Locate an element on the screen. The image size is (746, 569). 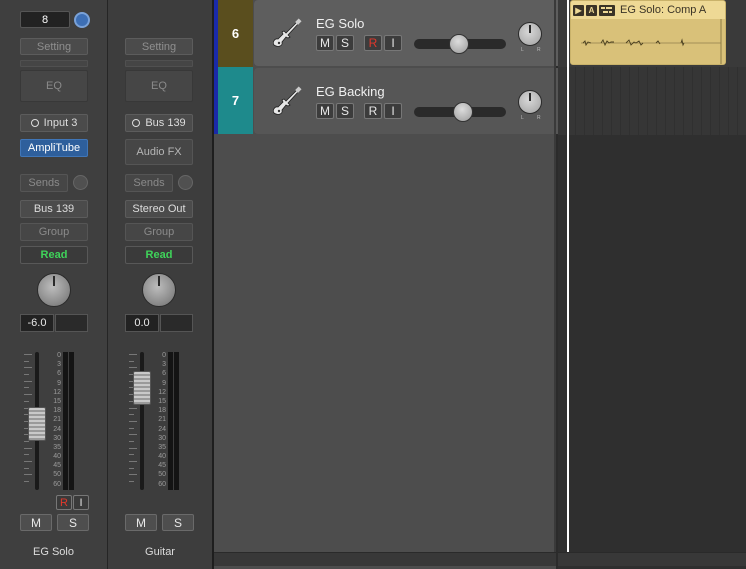
record-enable-button: R is located at coordinates (64, 502).